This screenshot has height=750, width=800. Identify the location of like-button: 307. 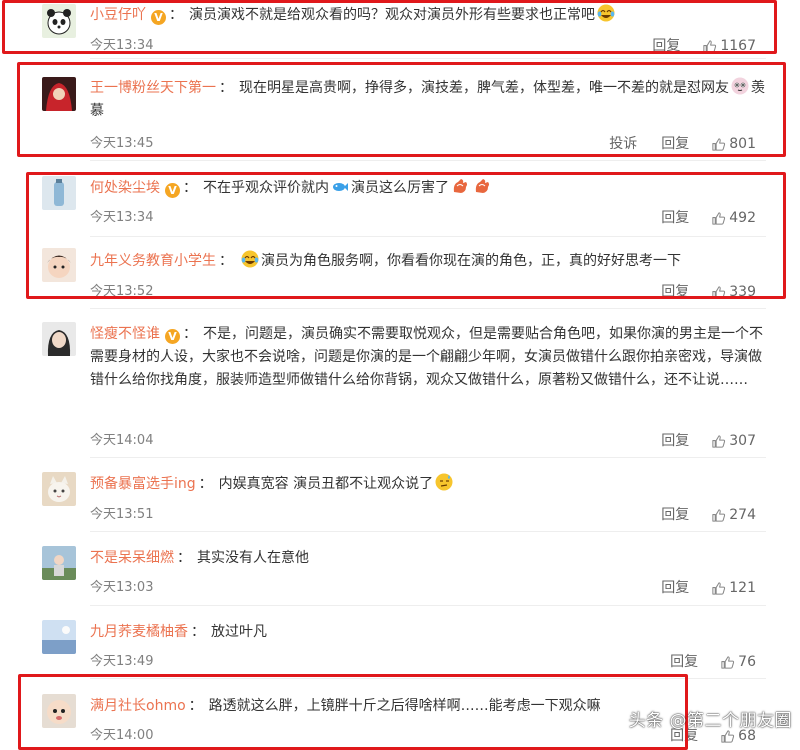
(733, 441).